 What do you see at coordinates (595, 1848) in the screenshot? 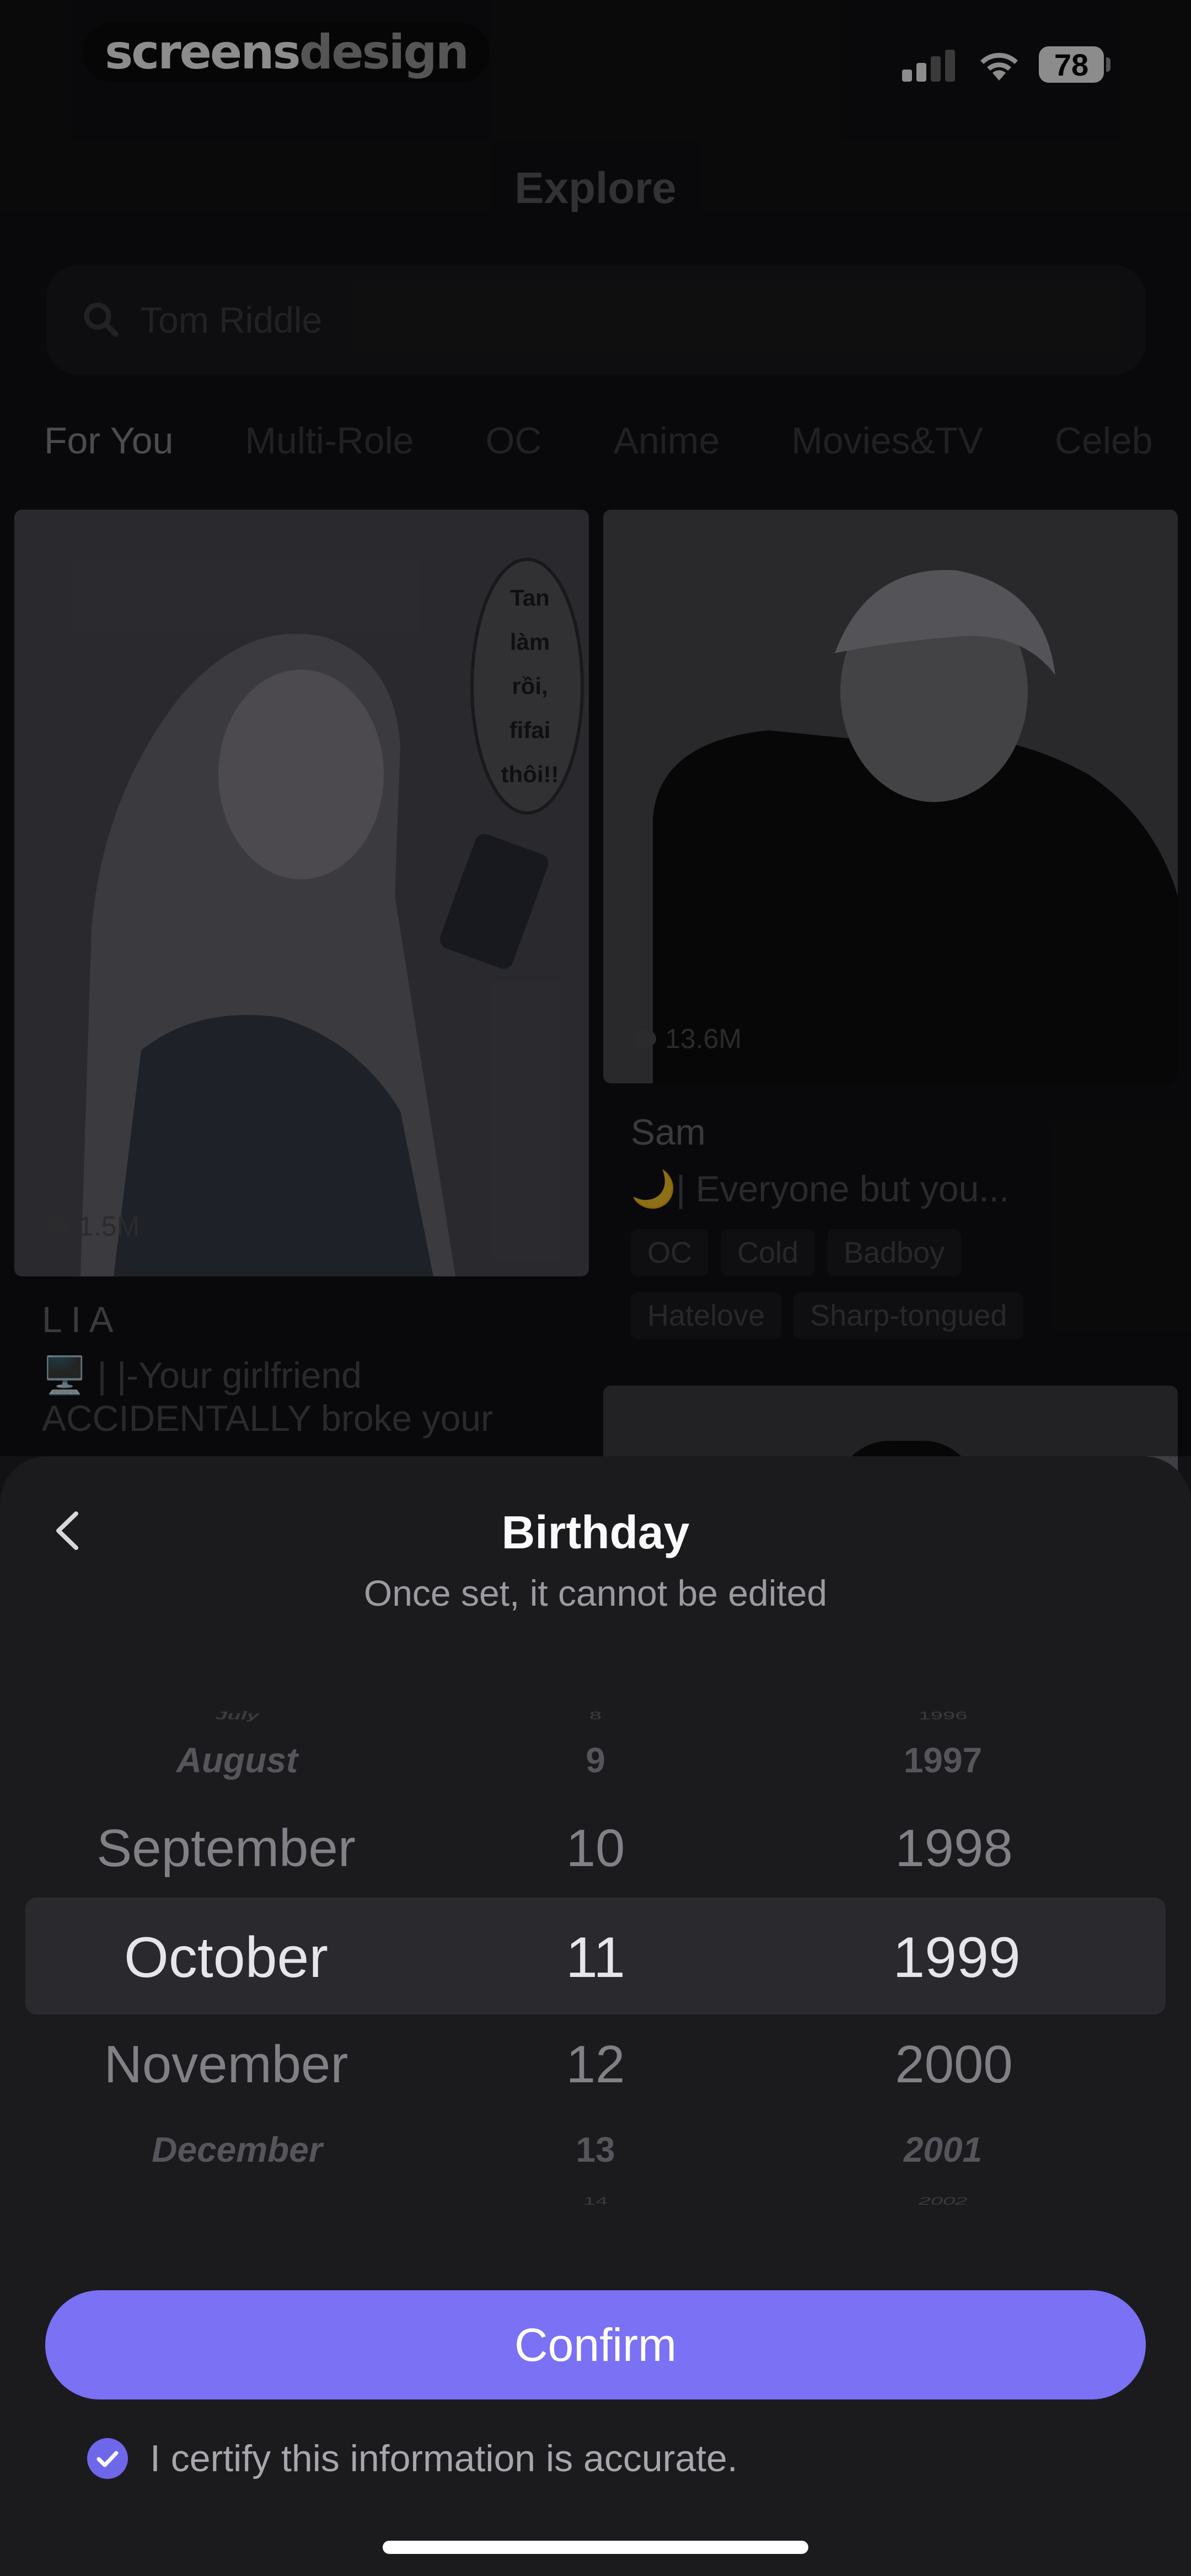
I see `picker-option: 10` at bounding box center [595, 1848].